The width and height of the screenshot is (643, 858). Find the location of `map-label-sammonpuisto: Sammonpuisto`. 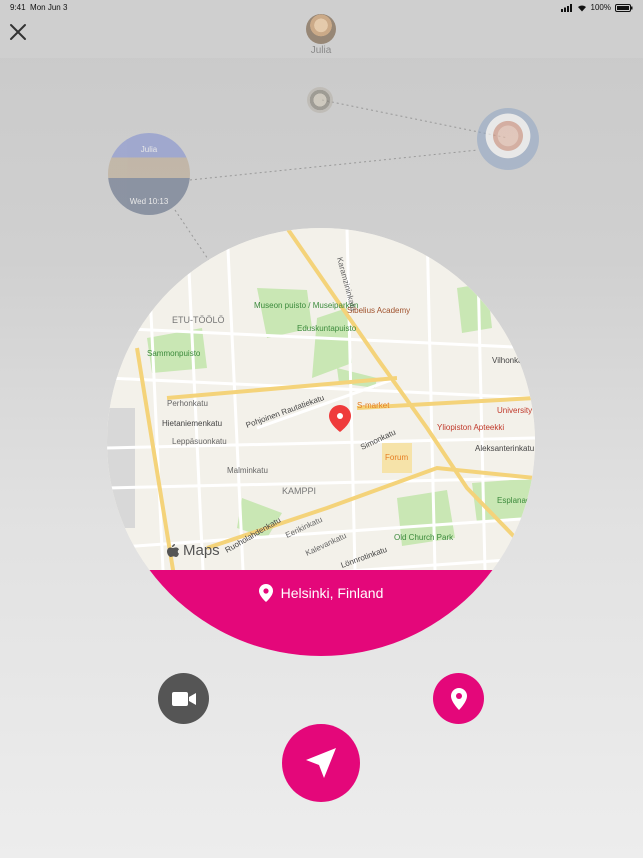

map-label-sammonpuisto: Sammonpuisto is located at coordinates (174, 353).